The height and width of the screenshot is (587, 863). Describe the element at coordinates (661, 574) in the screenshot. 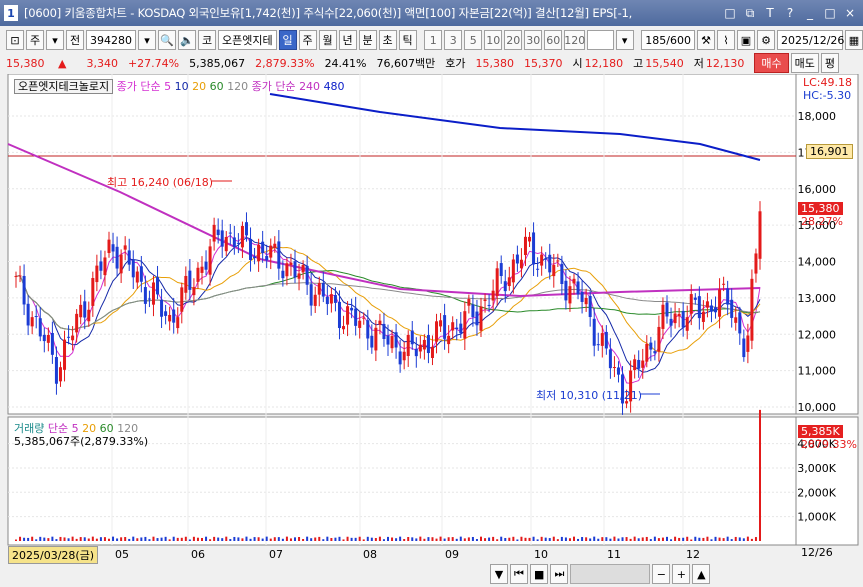

I see `zoom-out-icon: −` at that location.